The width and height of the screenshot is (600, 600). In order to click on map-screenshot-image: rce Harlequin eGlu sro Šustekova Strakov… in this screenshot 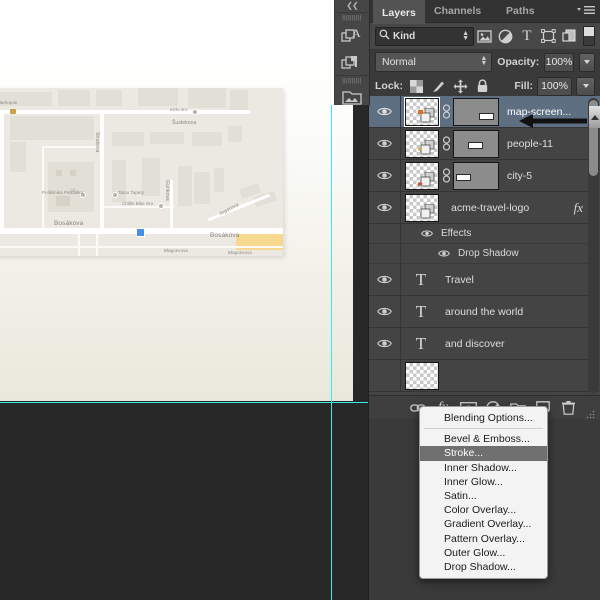, I will do `click(141, 172)`.